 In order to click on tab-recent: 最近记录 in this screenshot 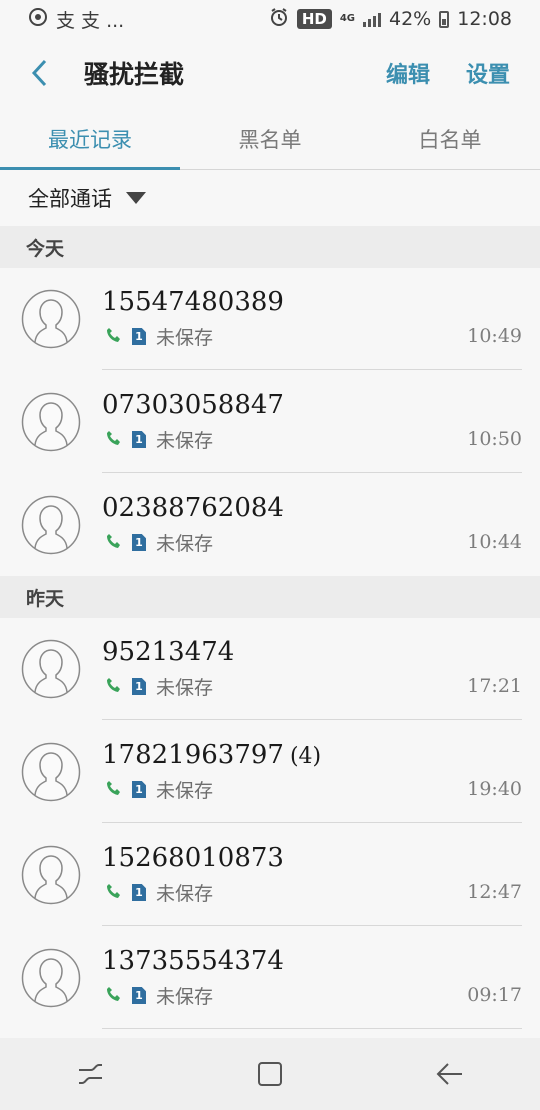, I will do `click(90, 139)`.